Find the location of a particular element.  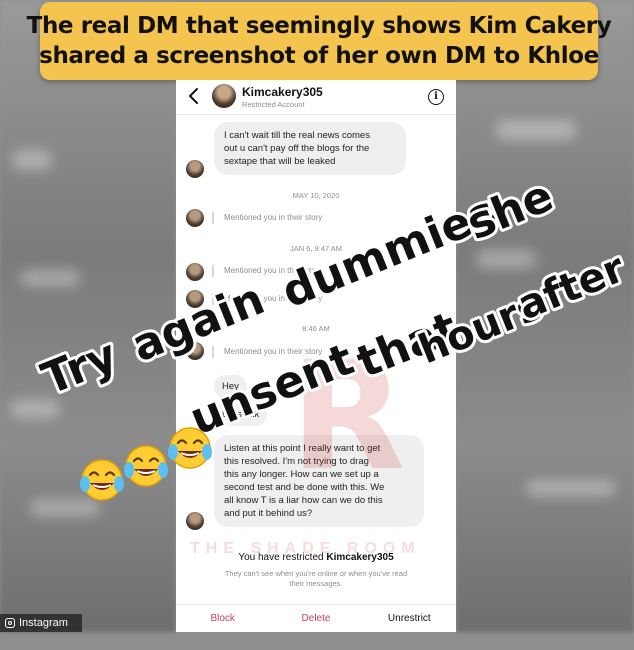

instagram-icon is located at coordinates (10, 623).